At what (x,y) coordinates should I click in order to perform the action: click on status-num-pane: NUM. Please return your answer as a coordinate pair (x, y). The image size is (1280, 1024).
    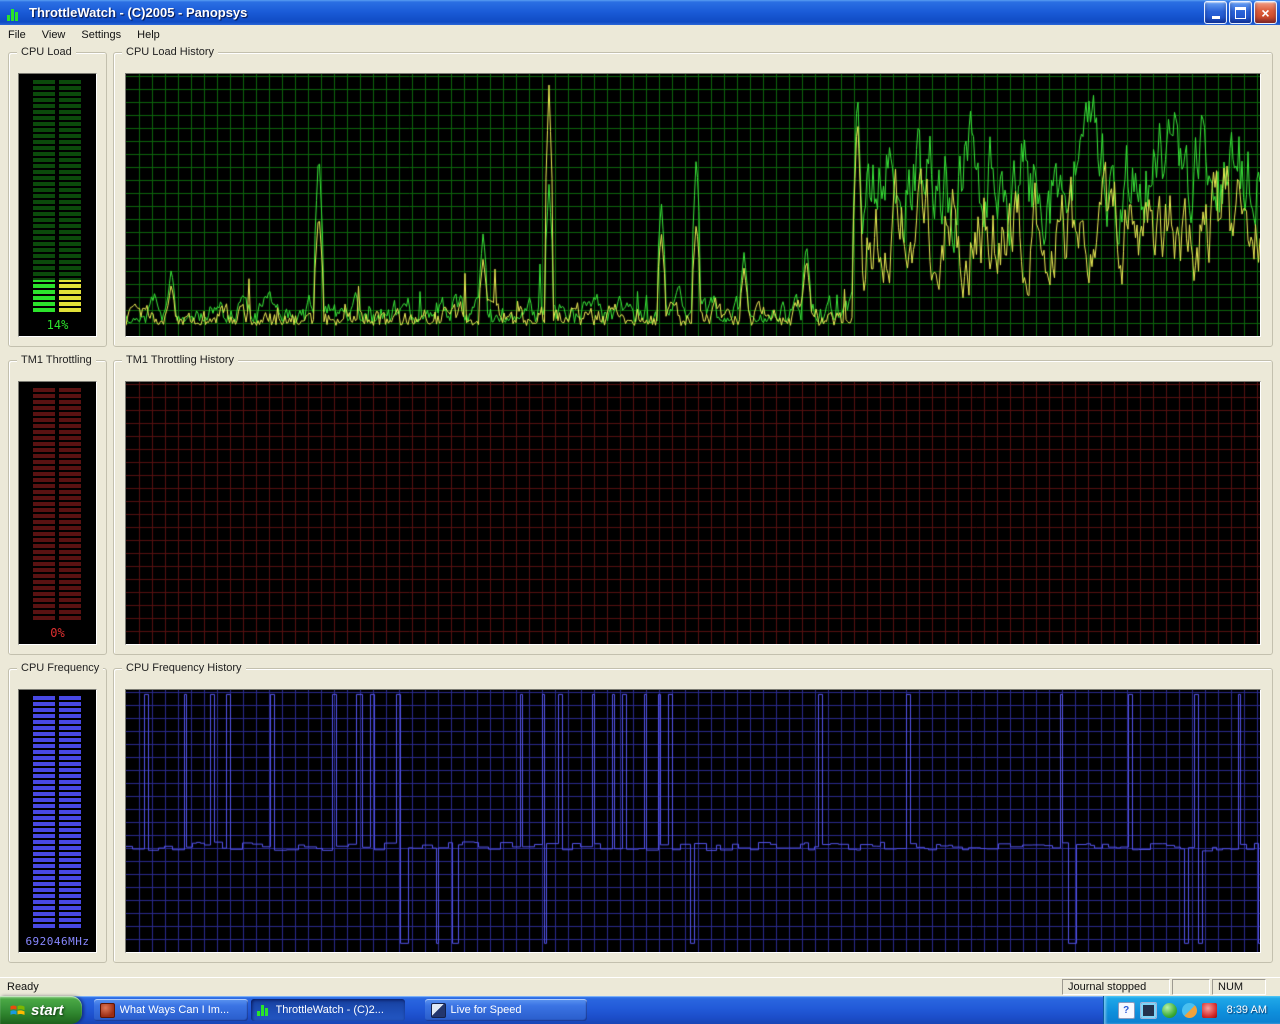
    Looking at the image, I should click on (1239, 987).